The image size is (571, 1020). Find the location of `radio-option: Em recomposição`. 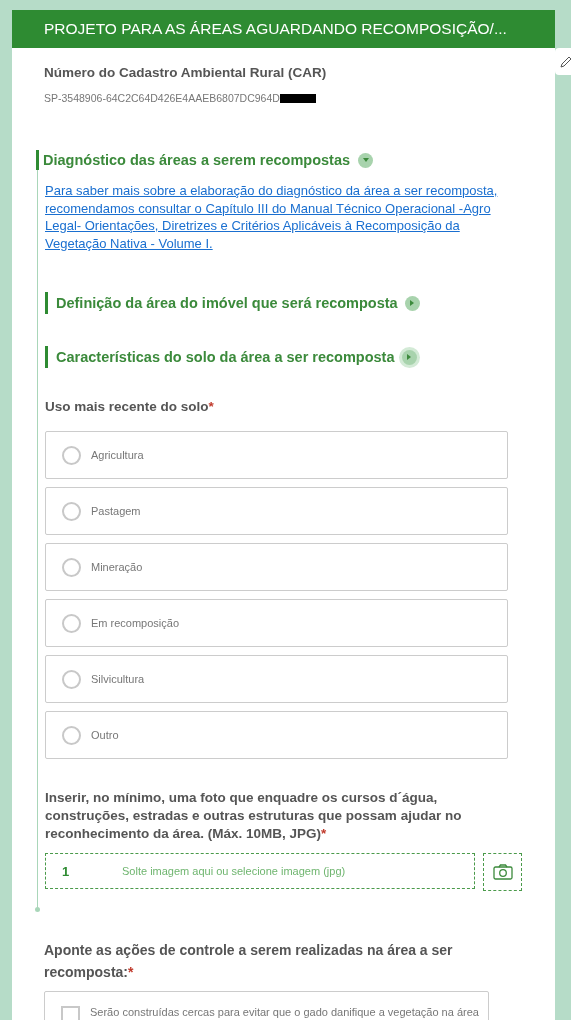

radio-option: Em recomposição is located at coordinates (276, 623).